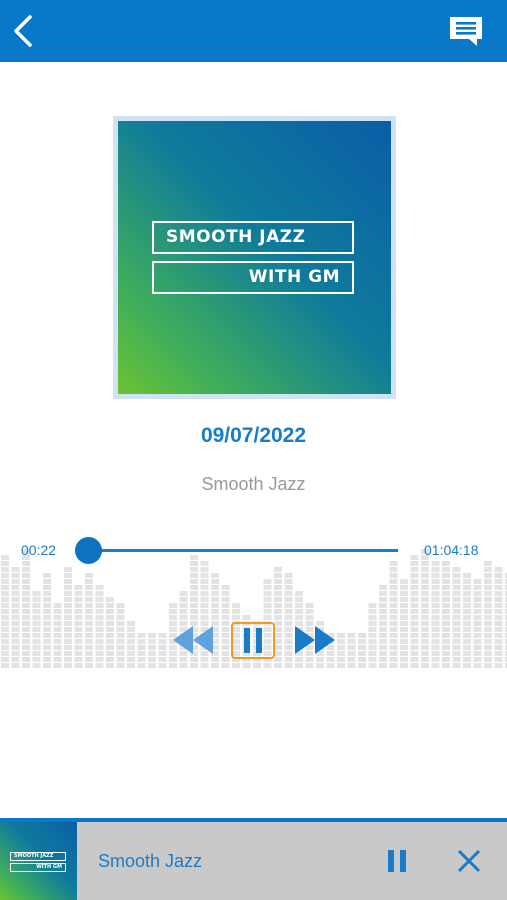 The width and height of the screenshot is (507, 900). What do you see at coordinates (38, 867) in the screenshot?
I see `mini-thumb-line-2: WITH GM` at bounding box center [38, 867].